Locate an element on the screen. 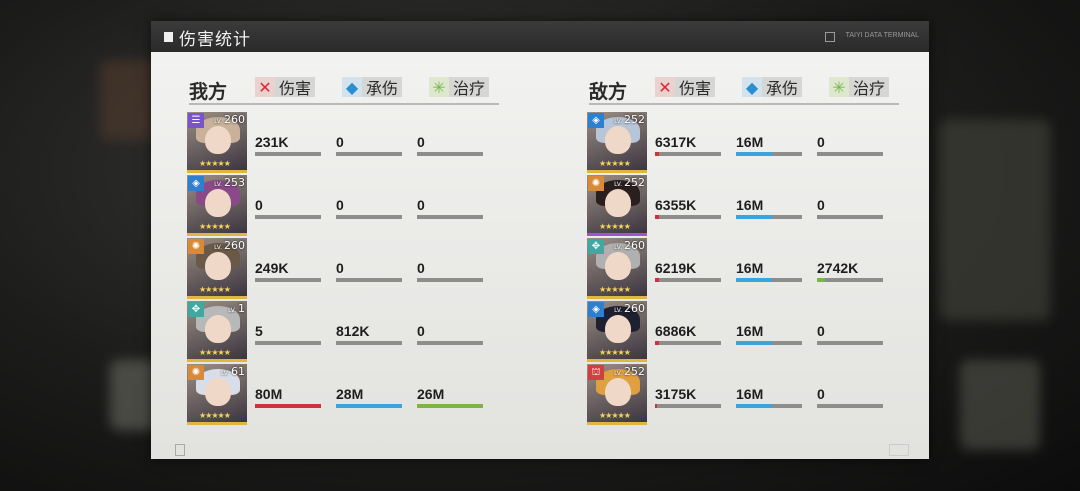  tank-value: 16M is located at coordinates (750, 205).